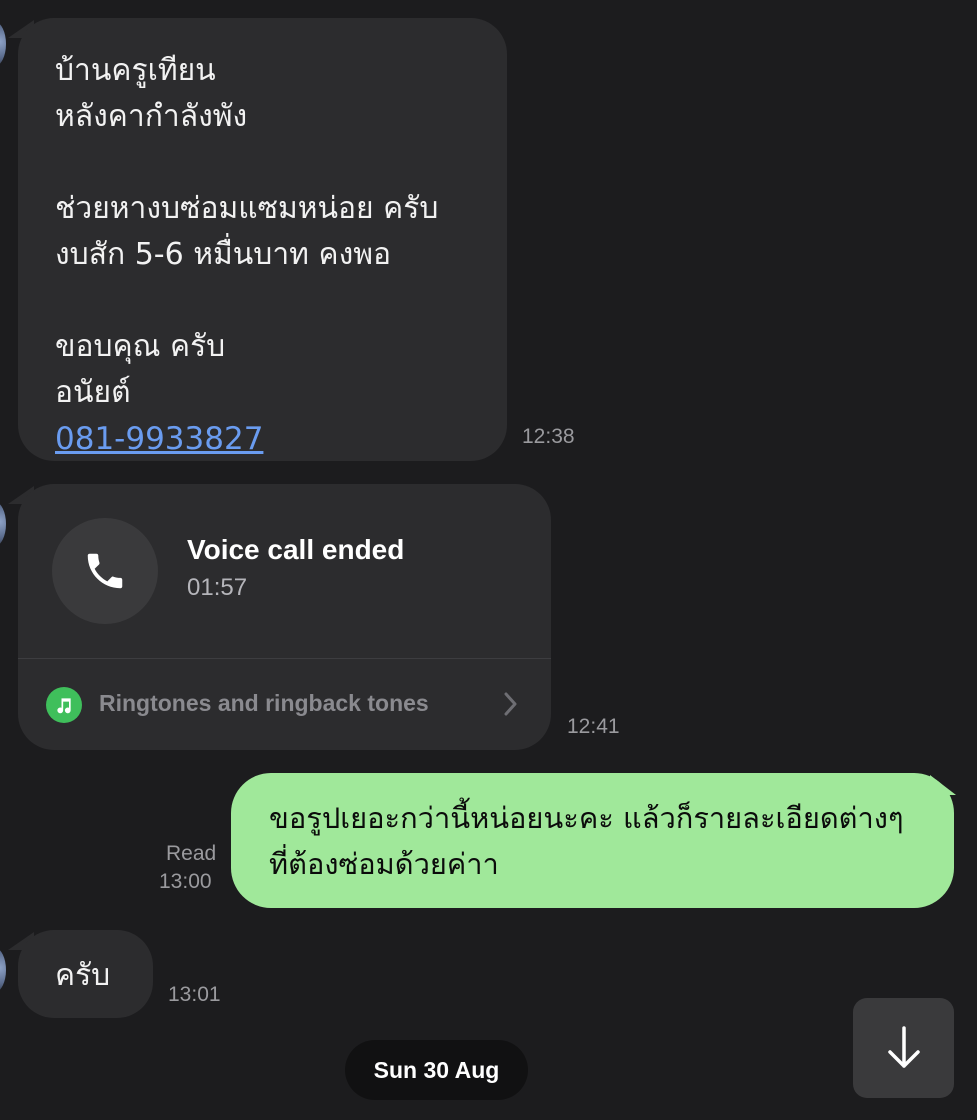  I want to click on incoming-message-bubble: ครับ, so click(85, 974).